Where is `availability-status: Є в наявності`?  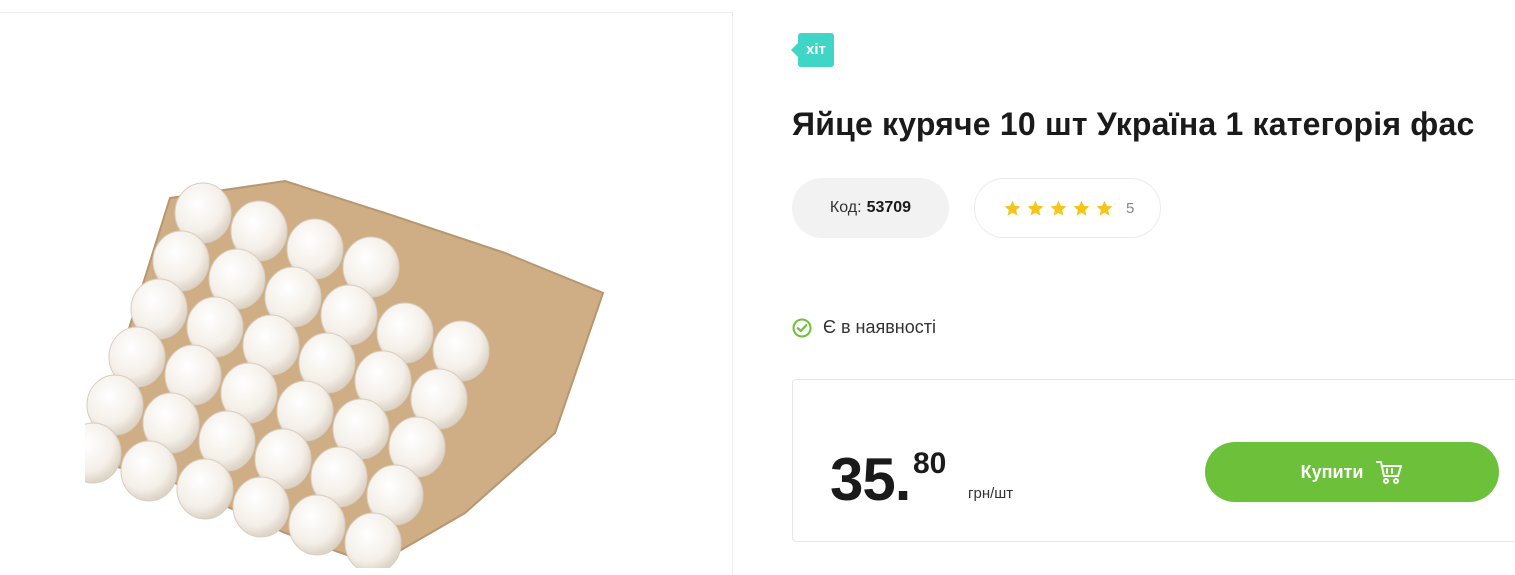
availability-status: Є в наявності is located at coordinates (864, 327).